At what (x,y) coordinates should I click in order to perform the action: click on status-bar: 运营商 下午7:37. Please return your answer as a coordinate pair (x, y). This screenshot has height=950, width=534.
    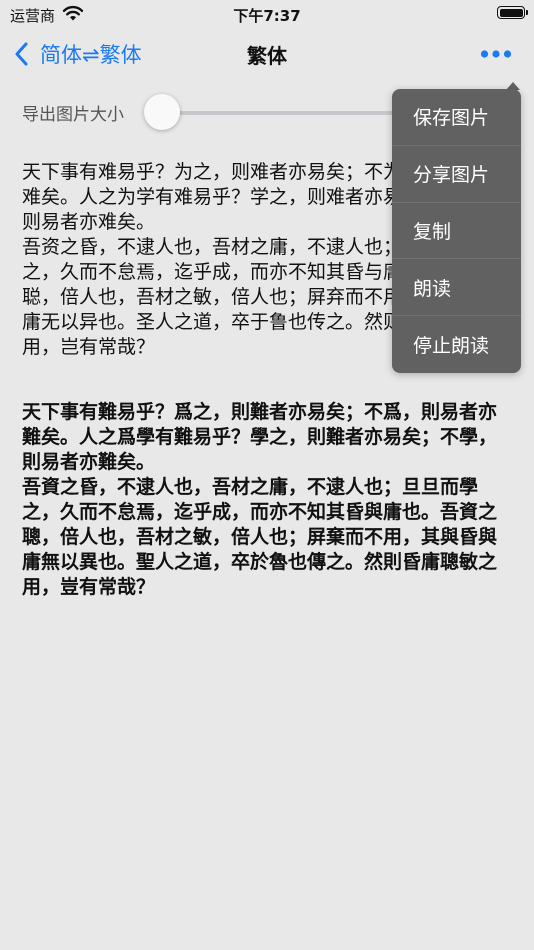
    Looking at the image, I should click on (267, 15).